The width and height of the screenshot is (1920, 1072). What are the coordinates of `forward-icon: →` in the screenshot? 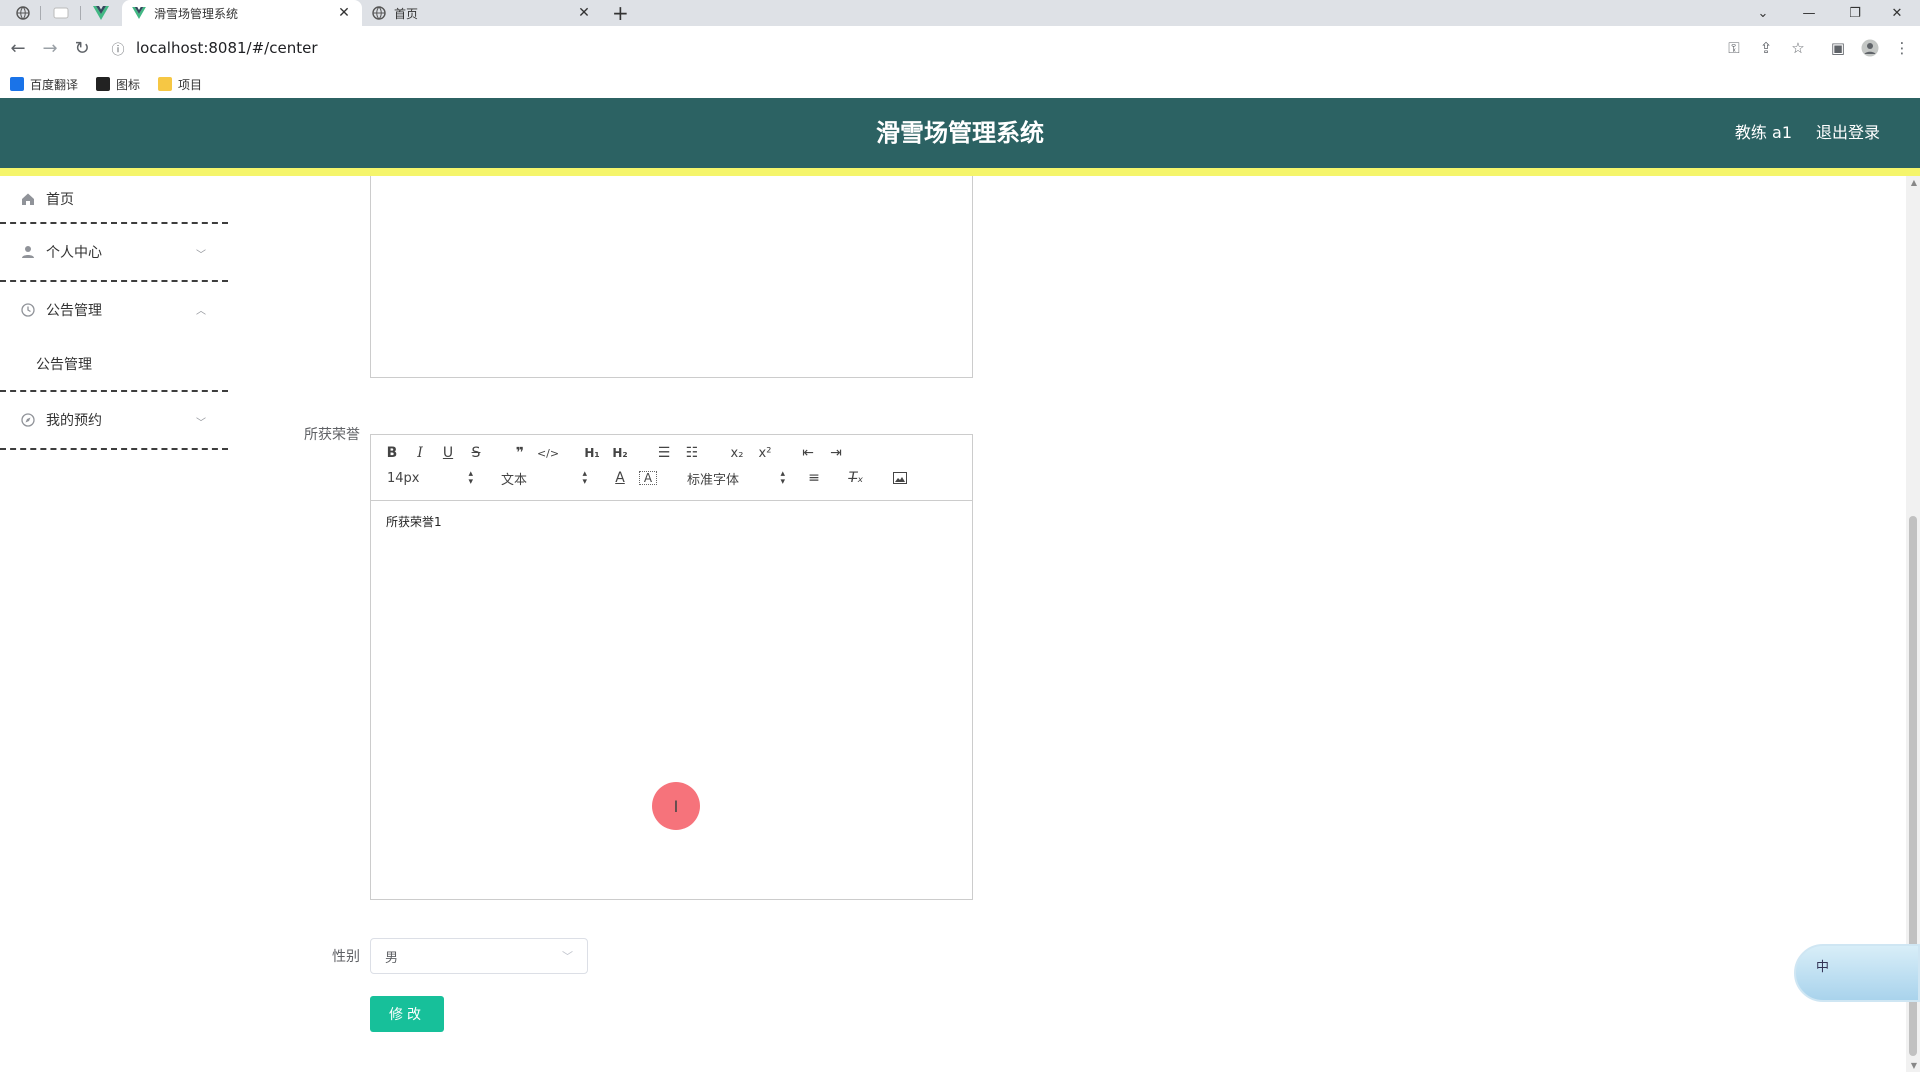 It's located at (50, 48).